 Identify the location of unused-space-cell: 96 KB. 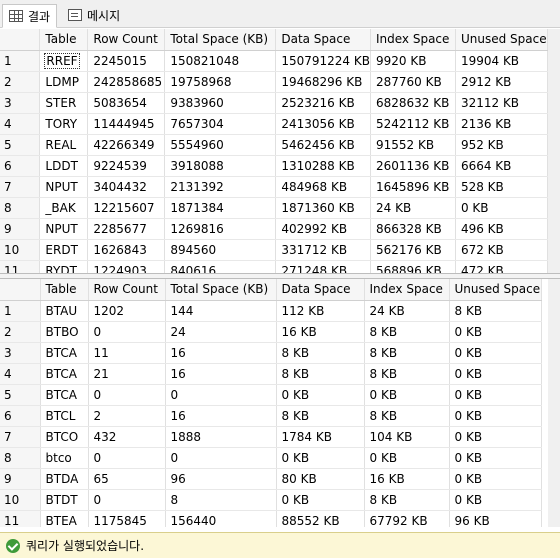
(495, 518).